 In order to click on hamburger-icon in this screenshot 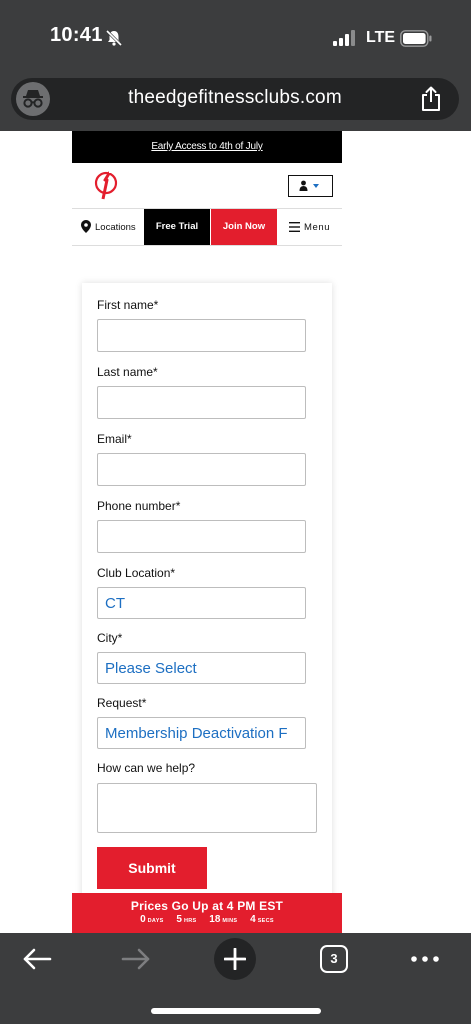, I will do `click(294, 227)`.